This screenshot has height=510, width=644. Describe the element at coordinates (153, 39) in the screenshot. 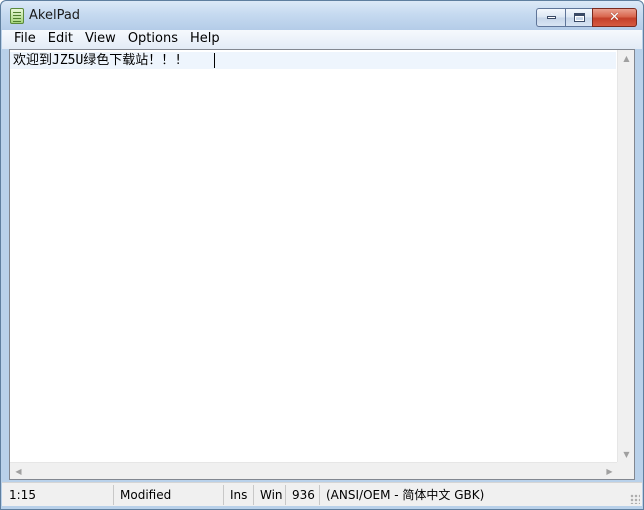

I see `menu-options: Options` at that location.